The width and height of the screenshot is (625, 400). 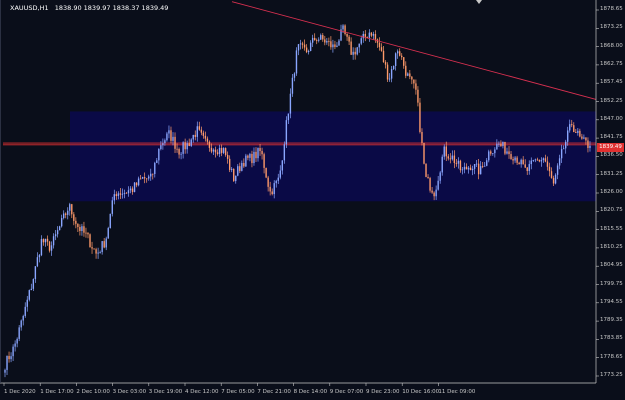 I want to click on time-tick-label: 10 Dec 16:00, so click(x=421, y=392).